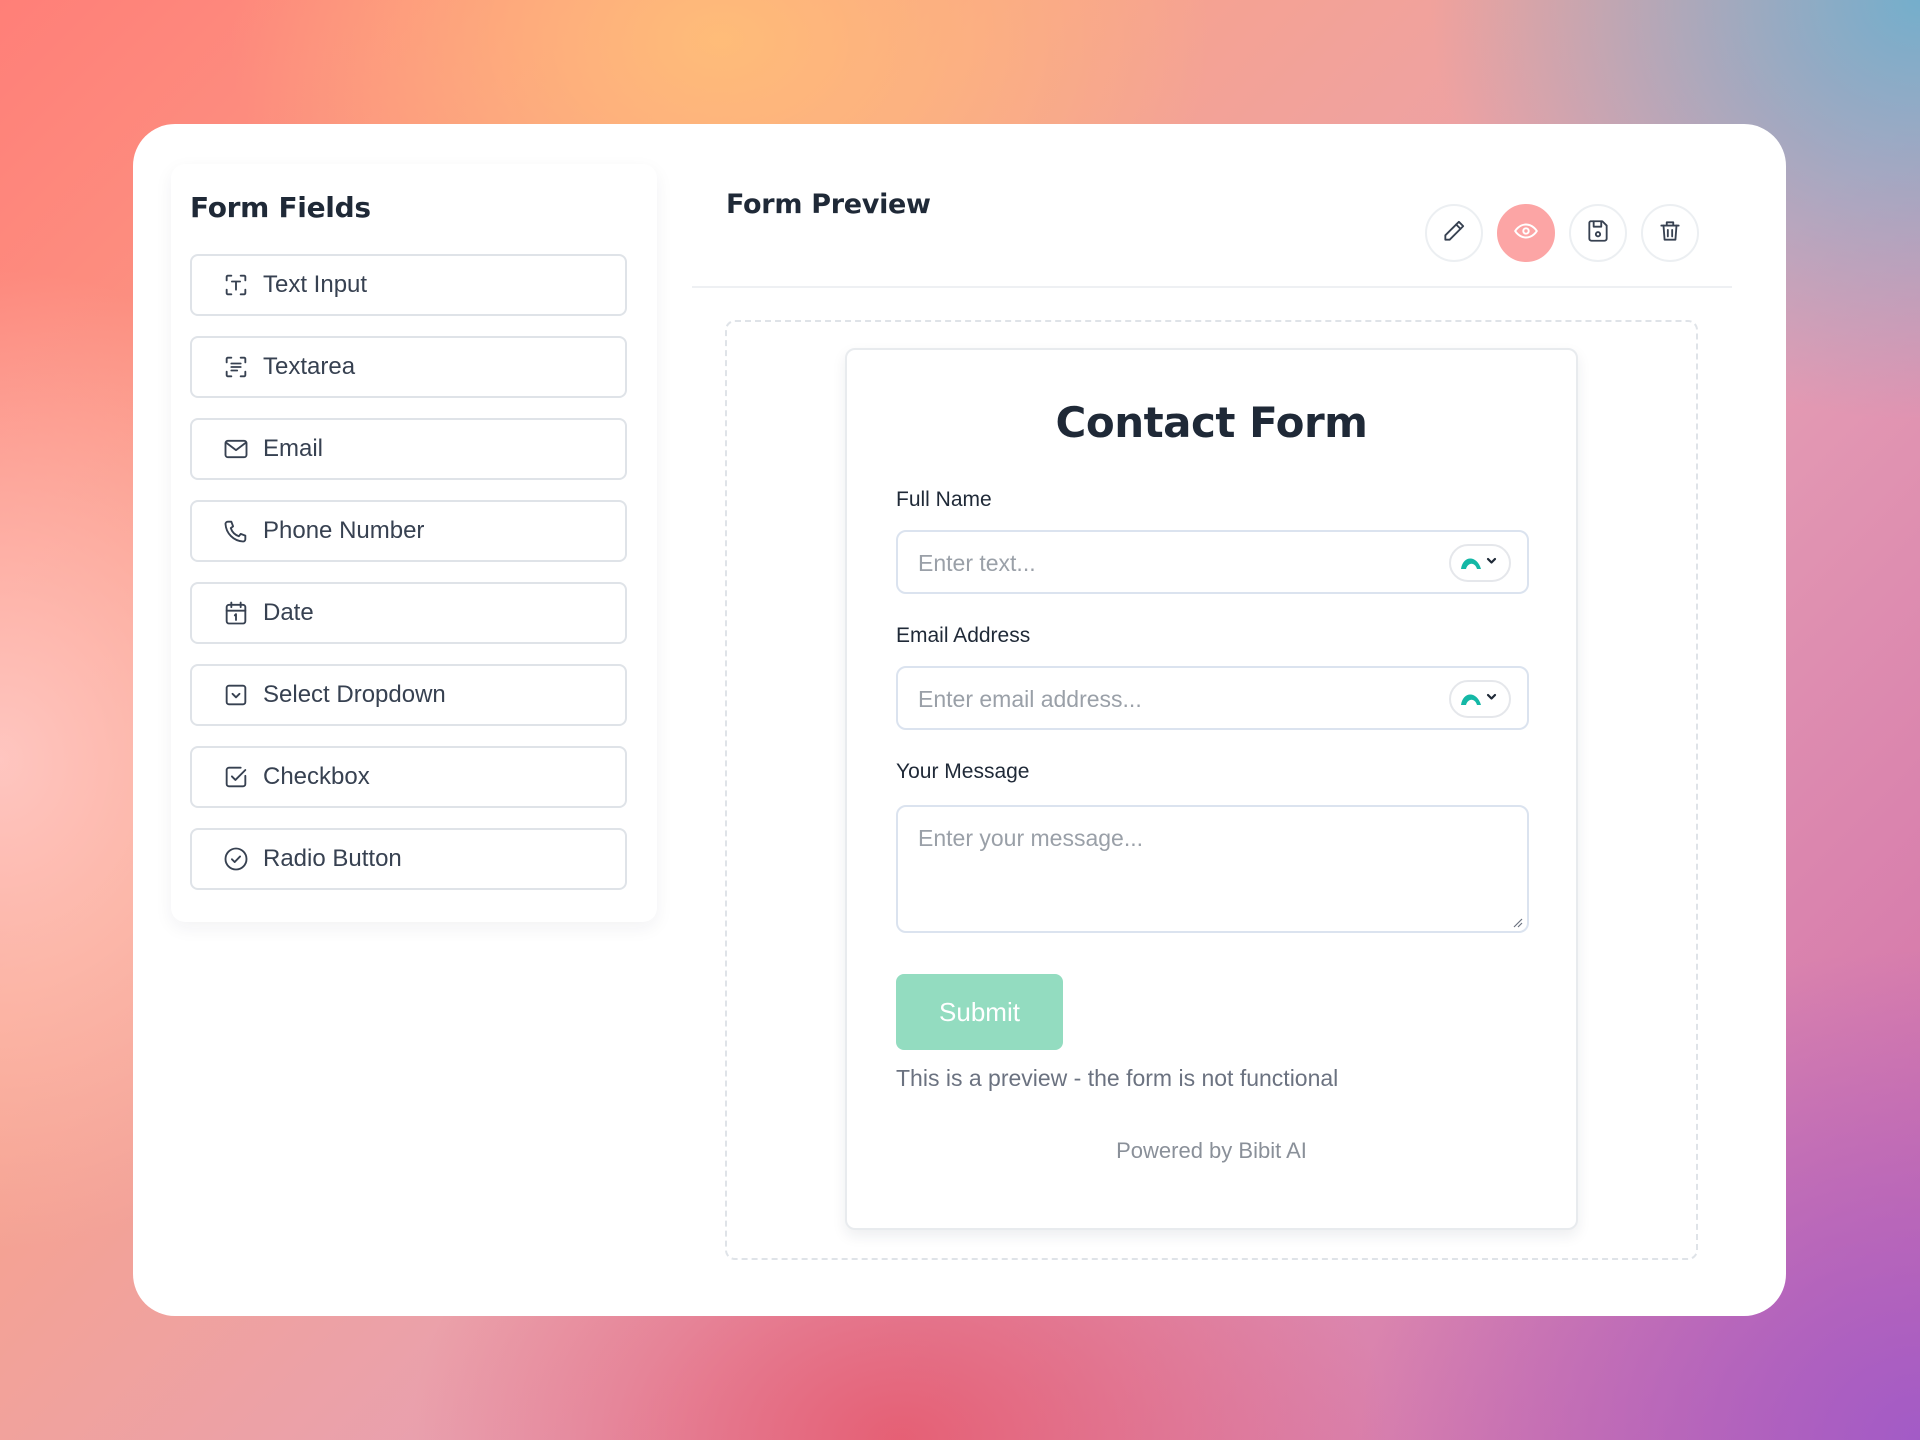 Image resolution: width=1920 pixels, height=1440 pixels. I want to click on sidebar-title: Form Fields, so click(280, 207).